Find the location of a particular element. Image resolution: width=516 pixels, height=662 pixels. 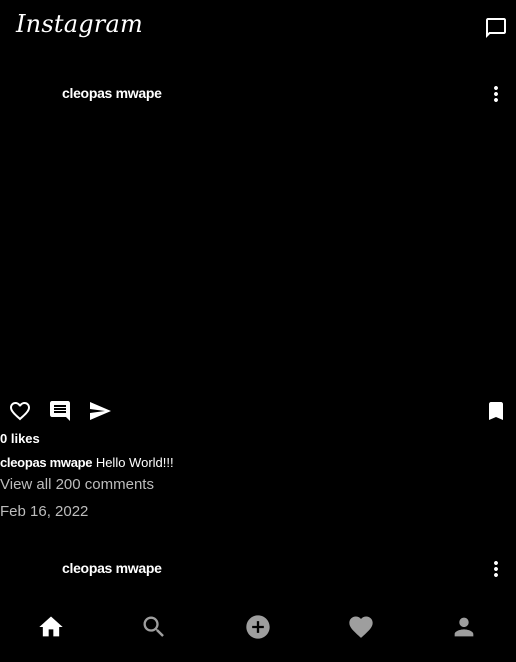

bottom-navigation is located at coordinates (258, 631).